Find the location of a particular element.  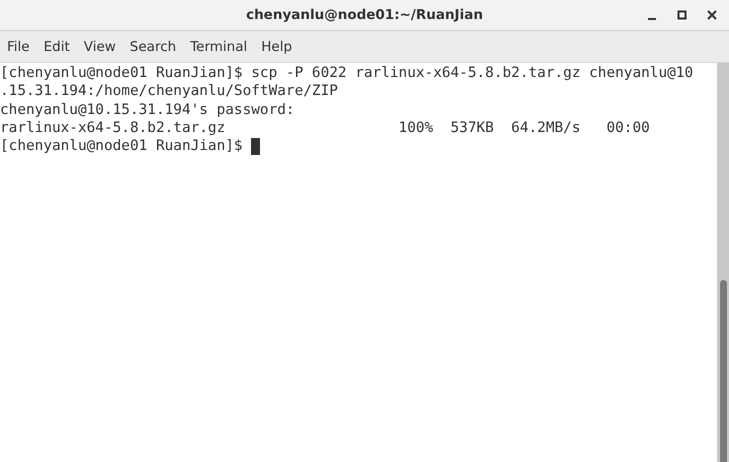

menu-item: File is located at coordinates (18, 46).